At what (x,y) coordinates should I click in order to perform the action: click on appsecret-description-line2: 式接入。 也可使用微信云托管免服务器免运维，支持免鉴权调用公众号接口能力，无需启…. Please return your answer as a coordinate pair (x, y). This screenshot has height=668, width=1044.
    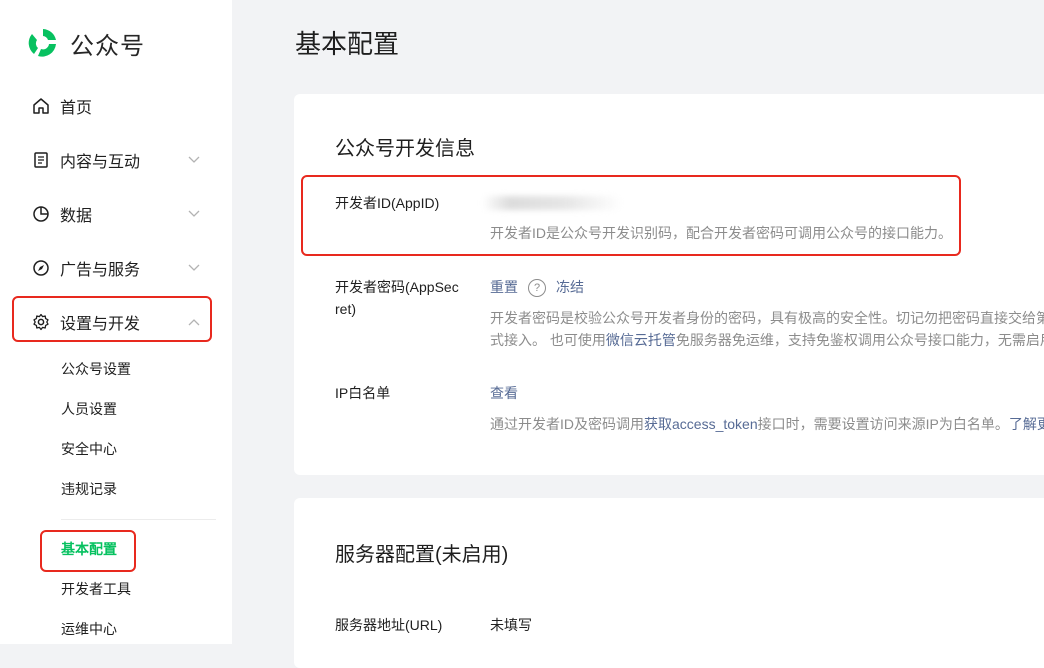
    Looking at the image, I should click on (767, 340).